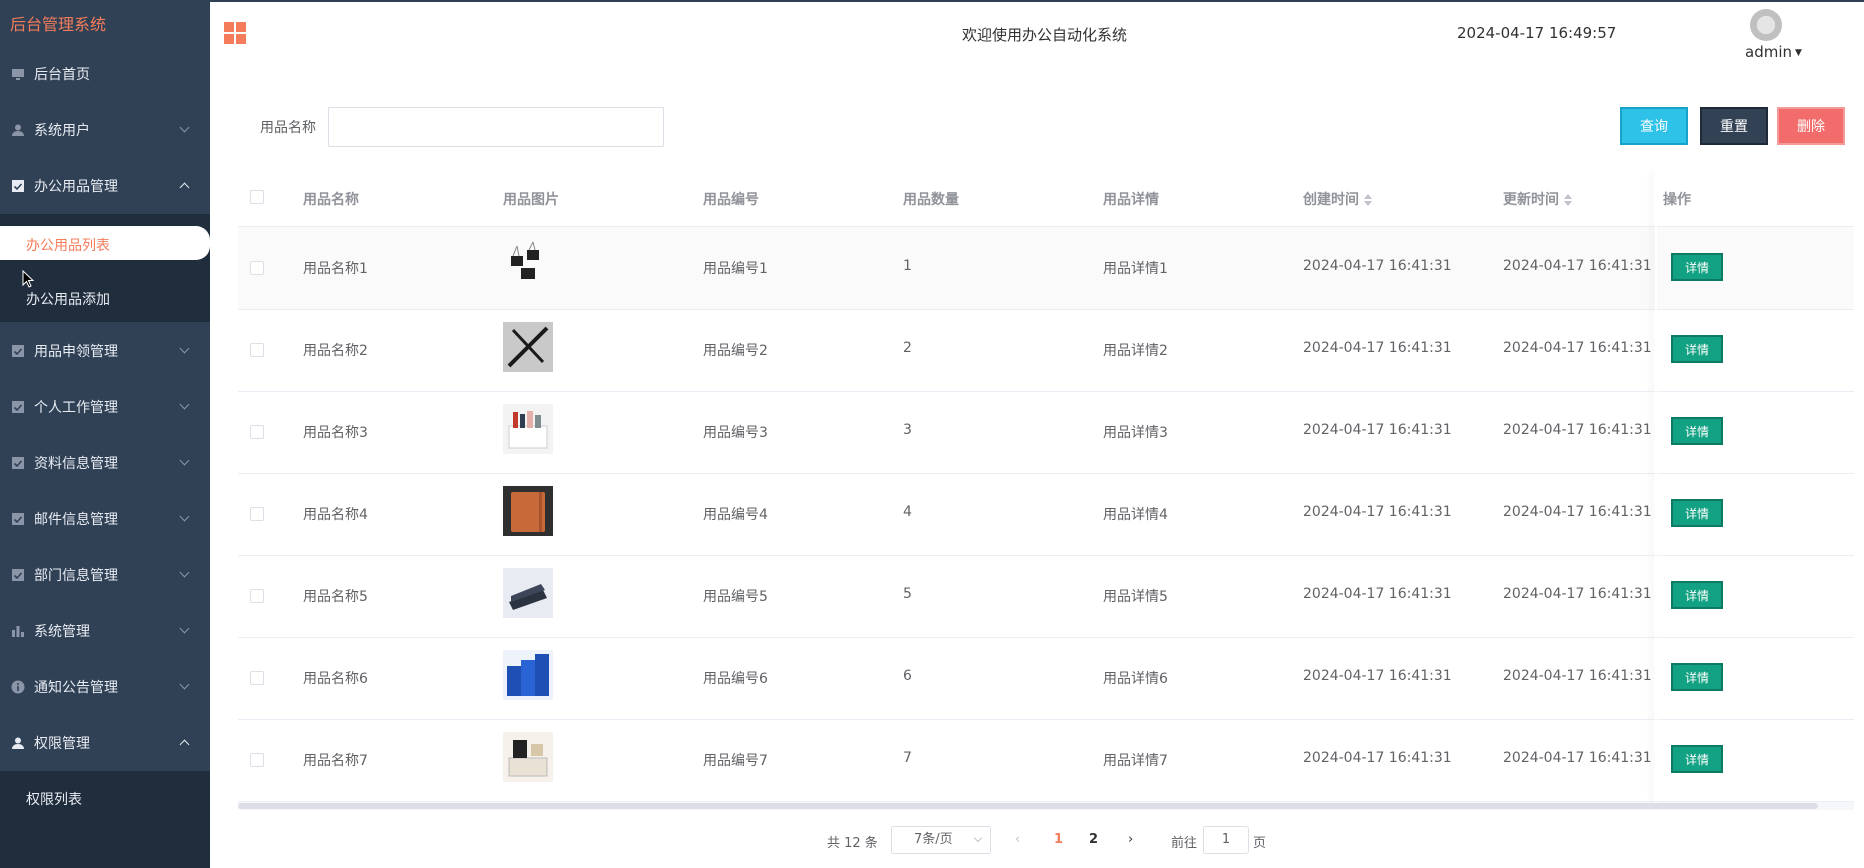  What do you see at coordinates (941, 840) in the screenshot?
I see `page-size-select: 7条/页` at bounding box center [941, 840].